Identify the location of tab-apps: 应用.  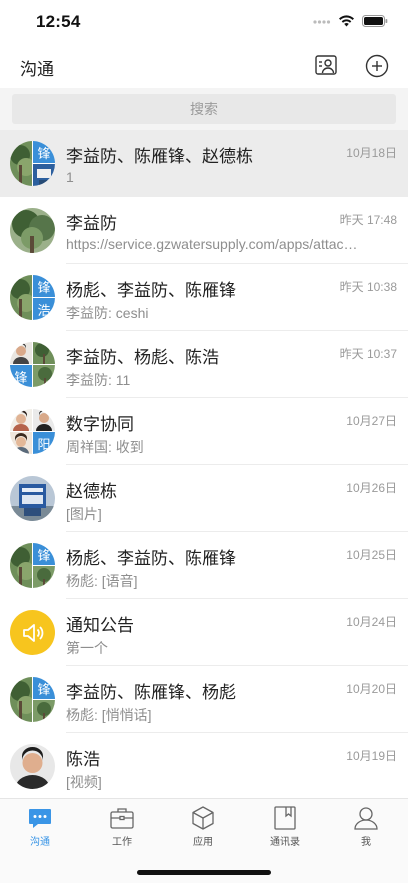
(203, 826).